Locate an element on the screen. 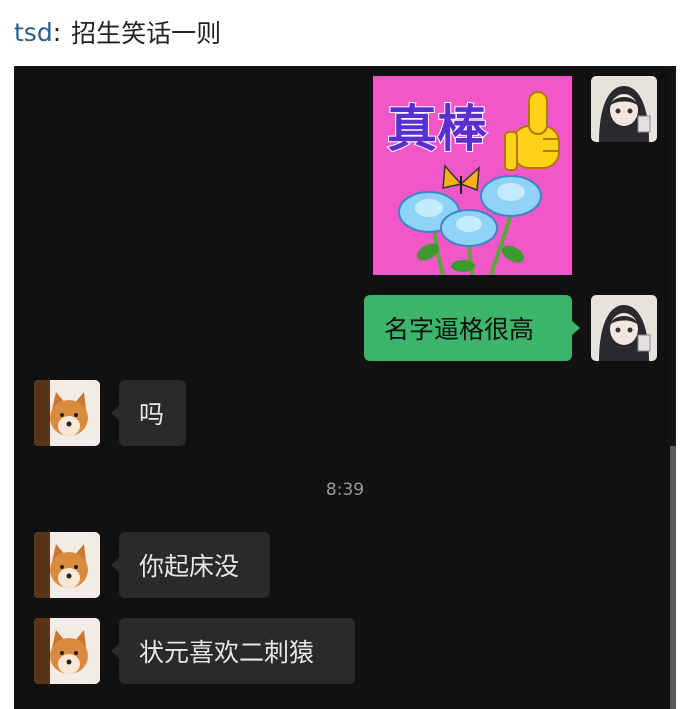 Image resolution: width=690 pixels, height=709 pixels. message-timestamp: 8:39 is located at coordinates (345, 490).